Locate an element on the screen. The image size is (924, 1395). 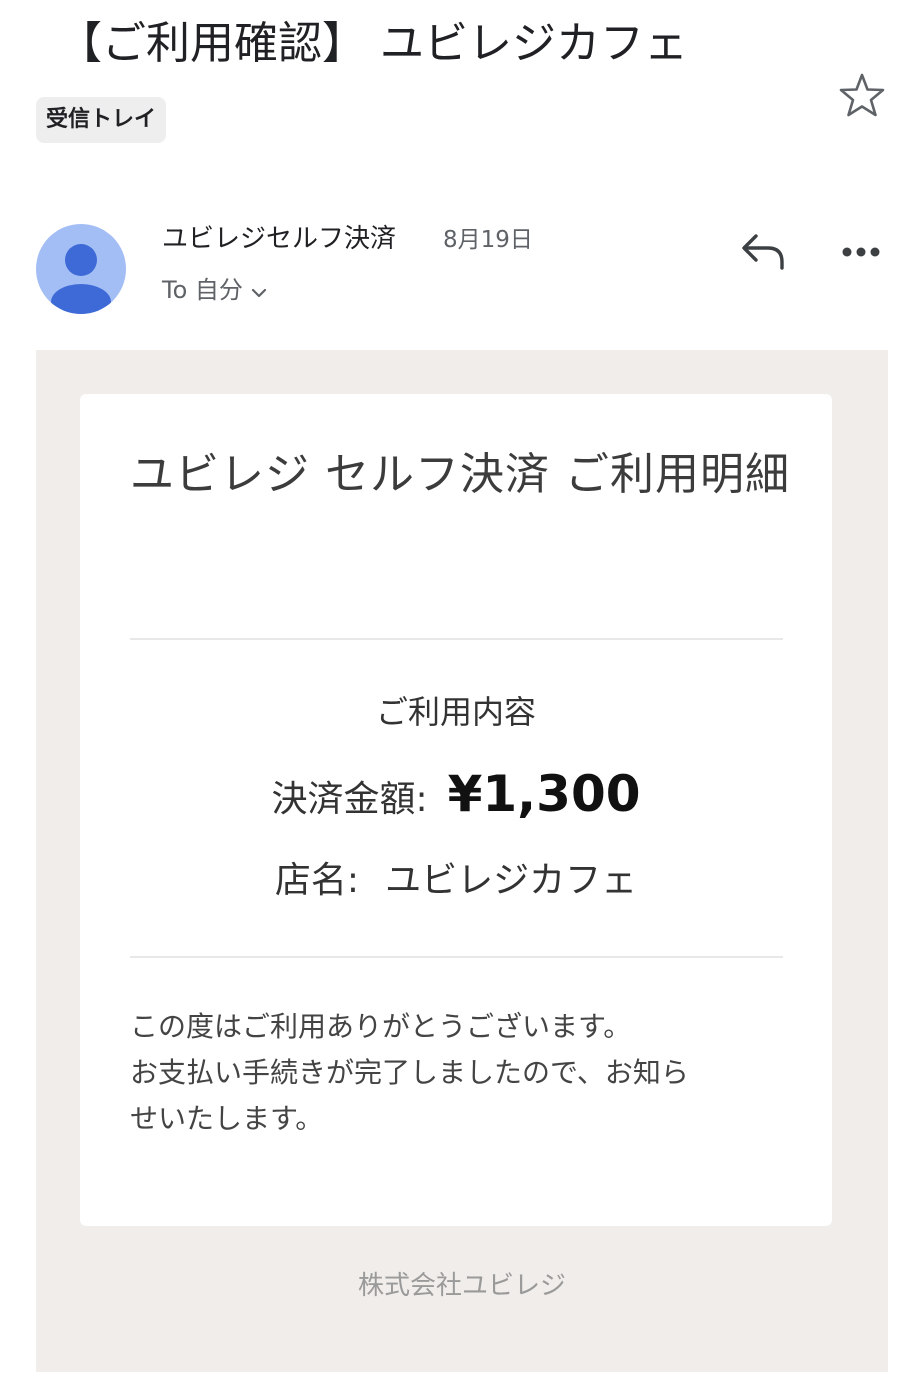
message-line: お支払い手続きが完了しましたので、お知ら is located at coordinates (409, 1072).